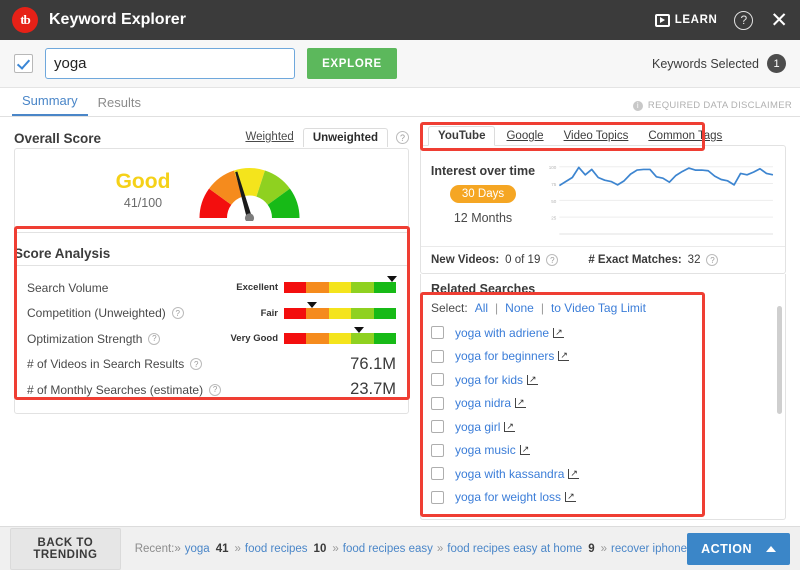 The width and height of the screenshot is (800, 570). I want to click on recent-search-link: yoga, so click(197, 549).